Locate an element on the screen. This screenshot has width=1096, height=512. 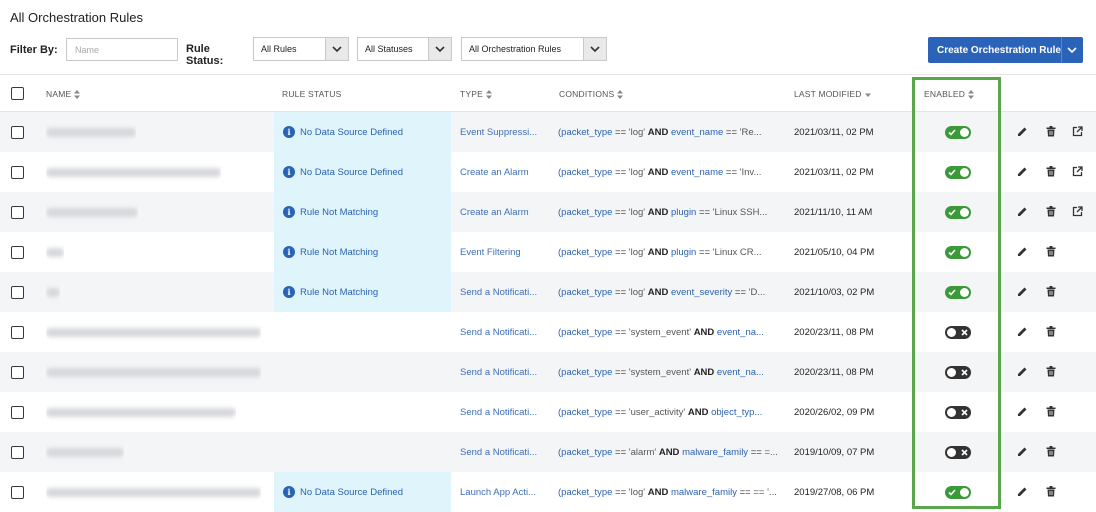
name-filter-input is located at coordinates (122, 49).